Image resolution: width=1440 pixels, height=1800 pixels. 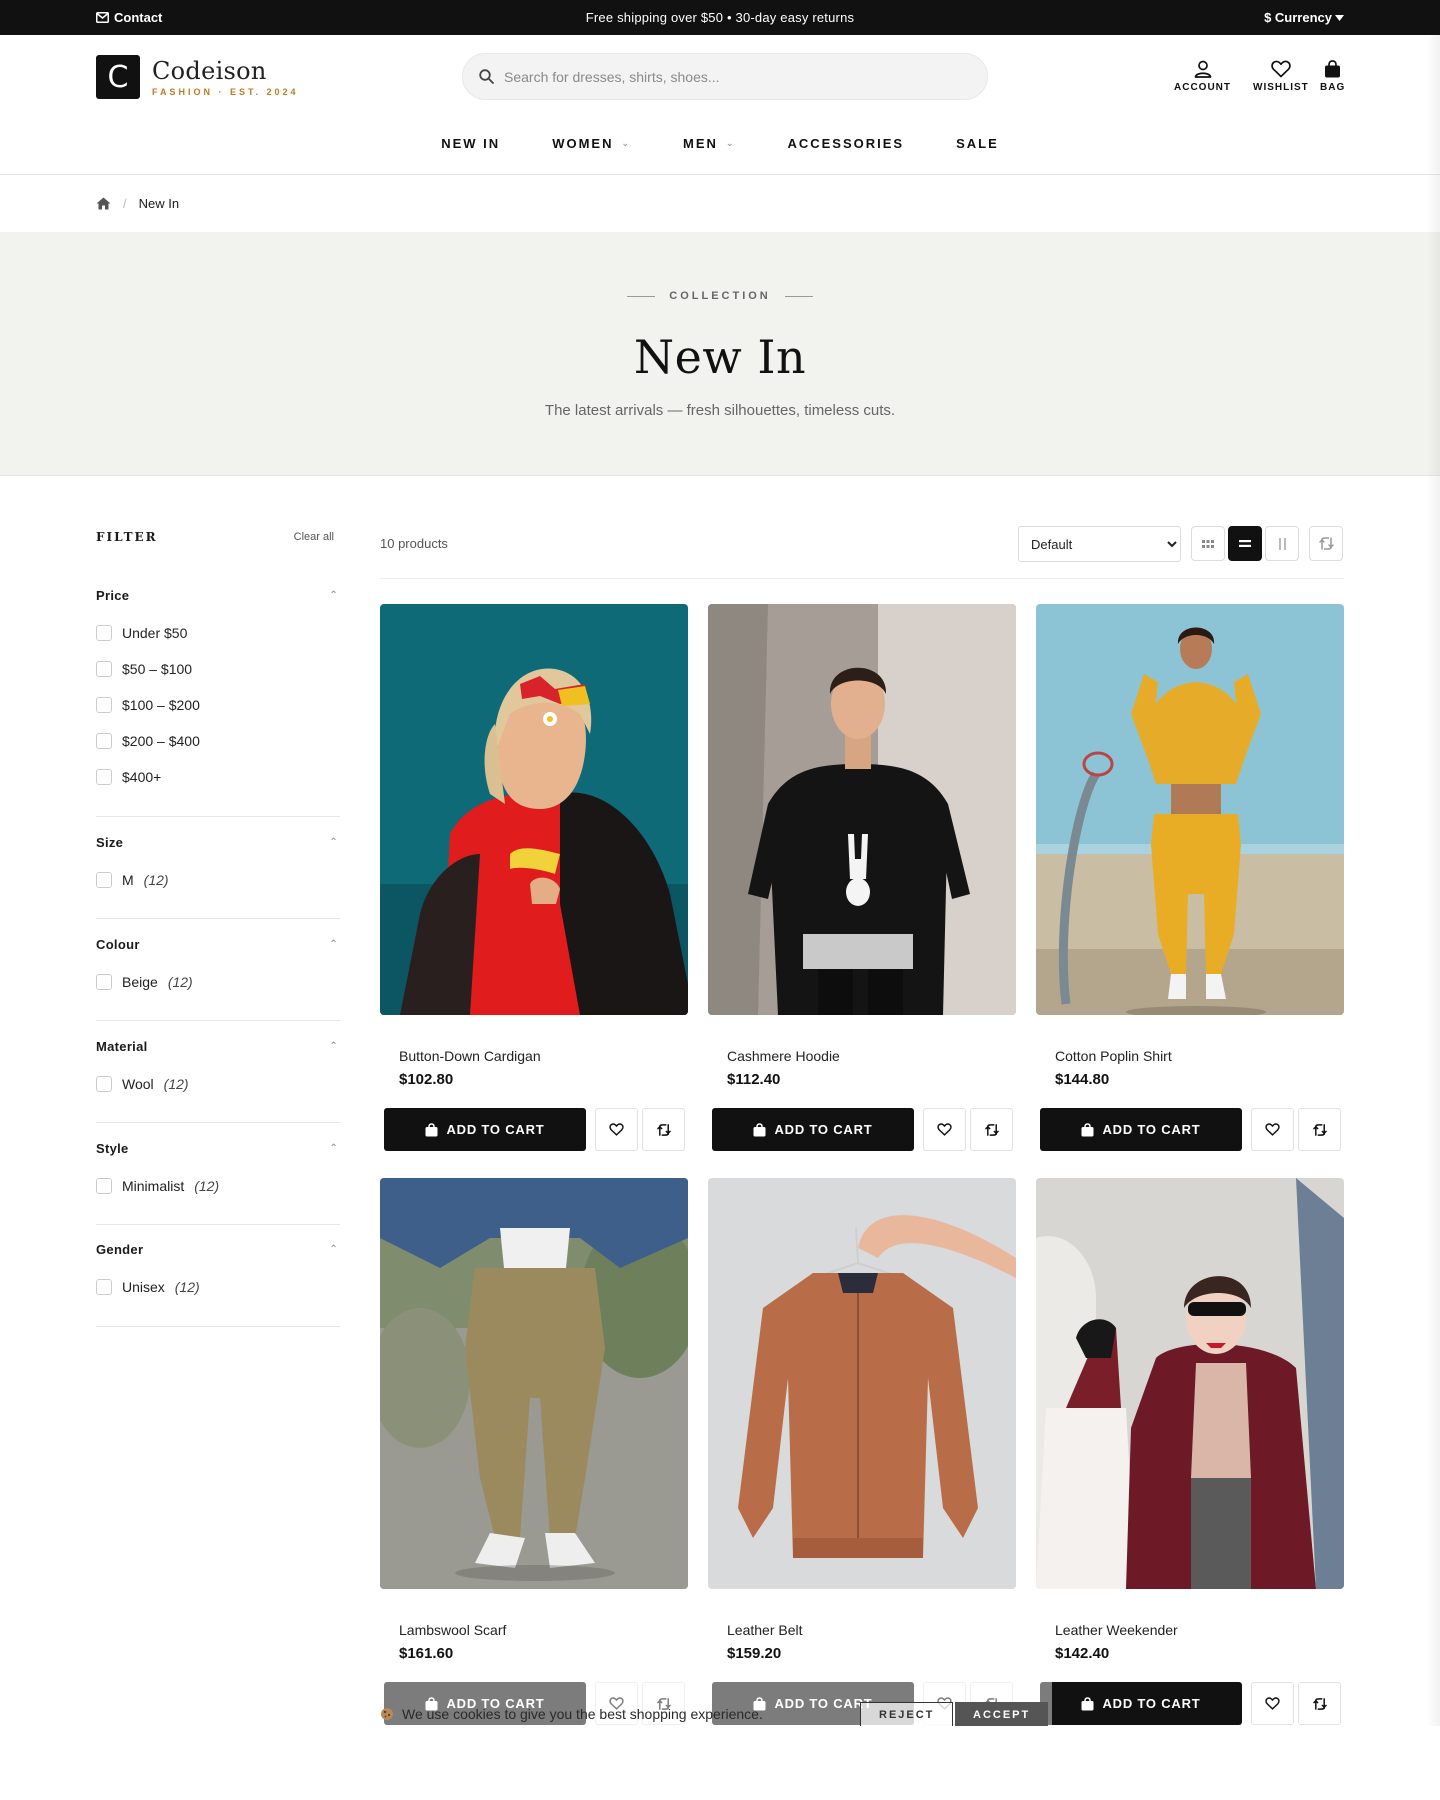 What do you see at coordinates (1326, 543) in the screenshot?
I see `compare-button` at bounding box center [1326, 543].